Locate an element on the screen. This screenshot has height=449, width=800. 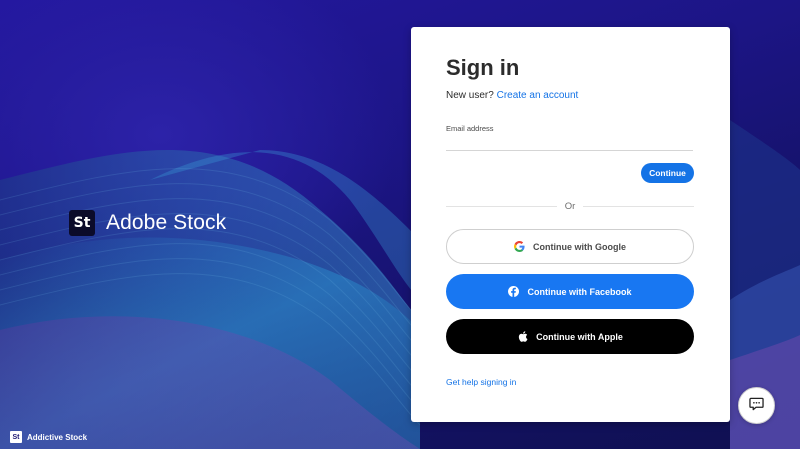
chat-button is located at coordinates (756, 405).